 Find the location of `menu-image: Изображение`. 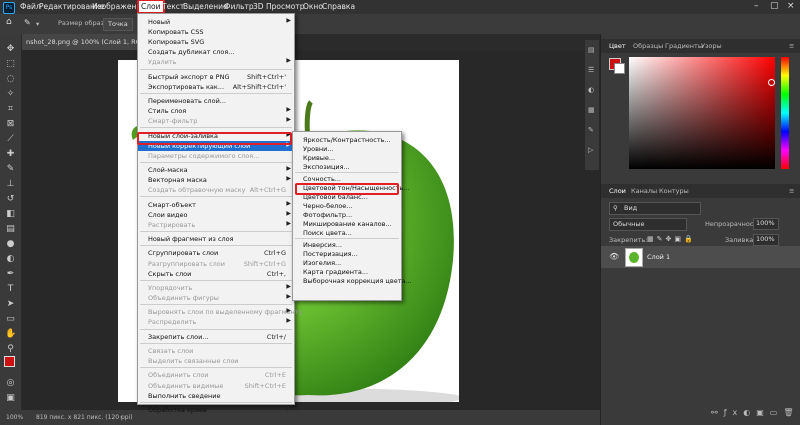

menu-image: Изображение is located at coordinates (119, 6).